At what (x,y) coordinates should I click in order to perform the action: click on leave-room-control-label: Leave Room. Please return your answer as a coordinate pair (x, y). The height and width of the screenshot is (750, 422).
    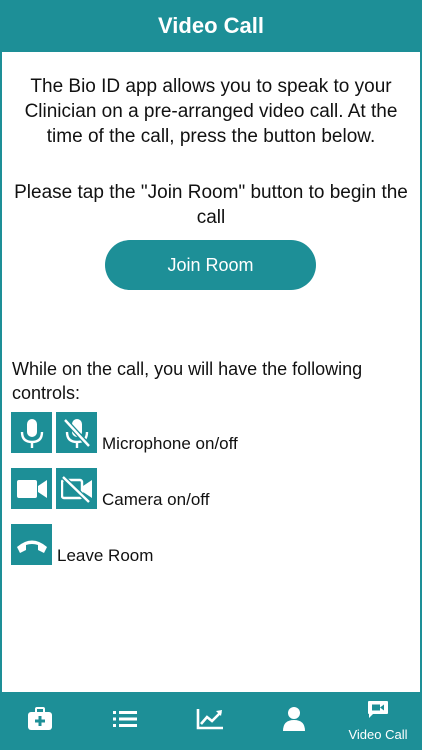
    Looking at the image, I should click on (105, 555).